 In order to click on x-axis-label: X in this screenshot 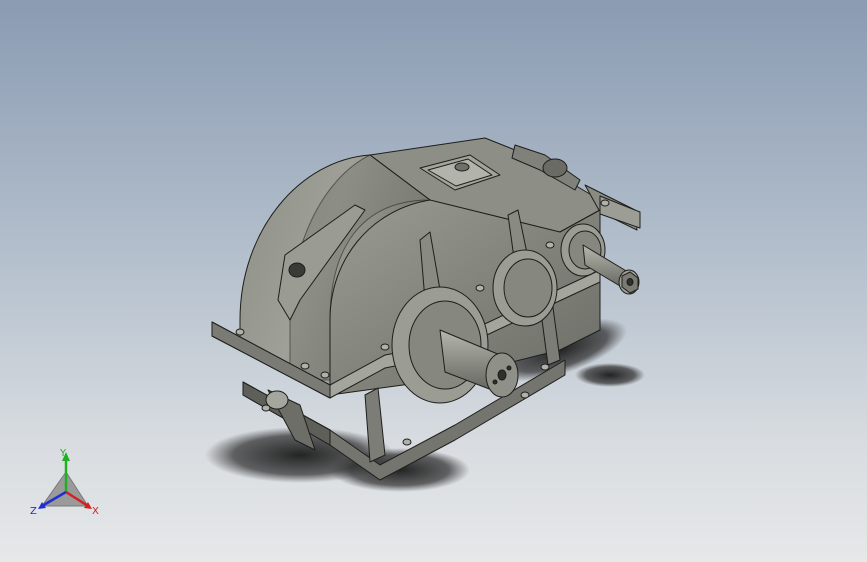, I will do `click(95, 511)`.